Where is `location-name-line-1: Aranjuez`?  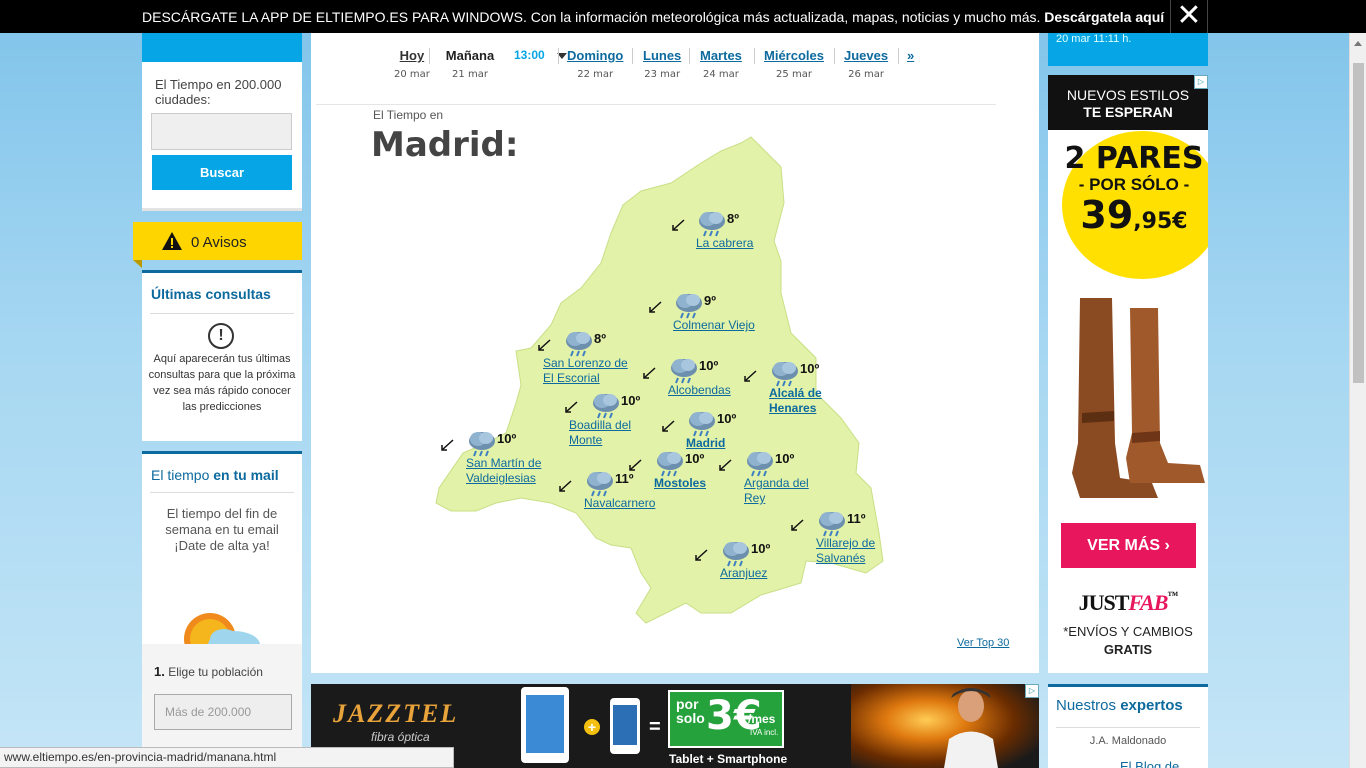 location-name-line-1: Aranjuez is located at coordinates (743, 573).